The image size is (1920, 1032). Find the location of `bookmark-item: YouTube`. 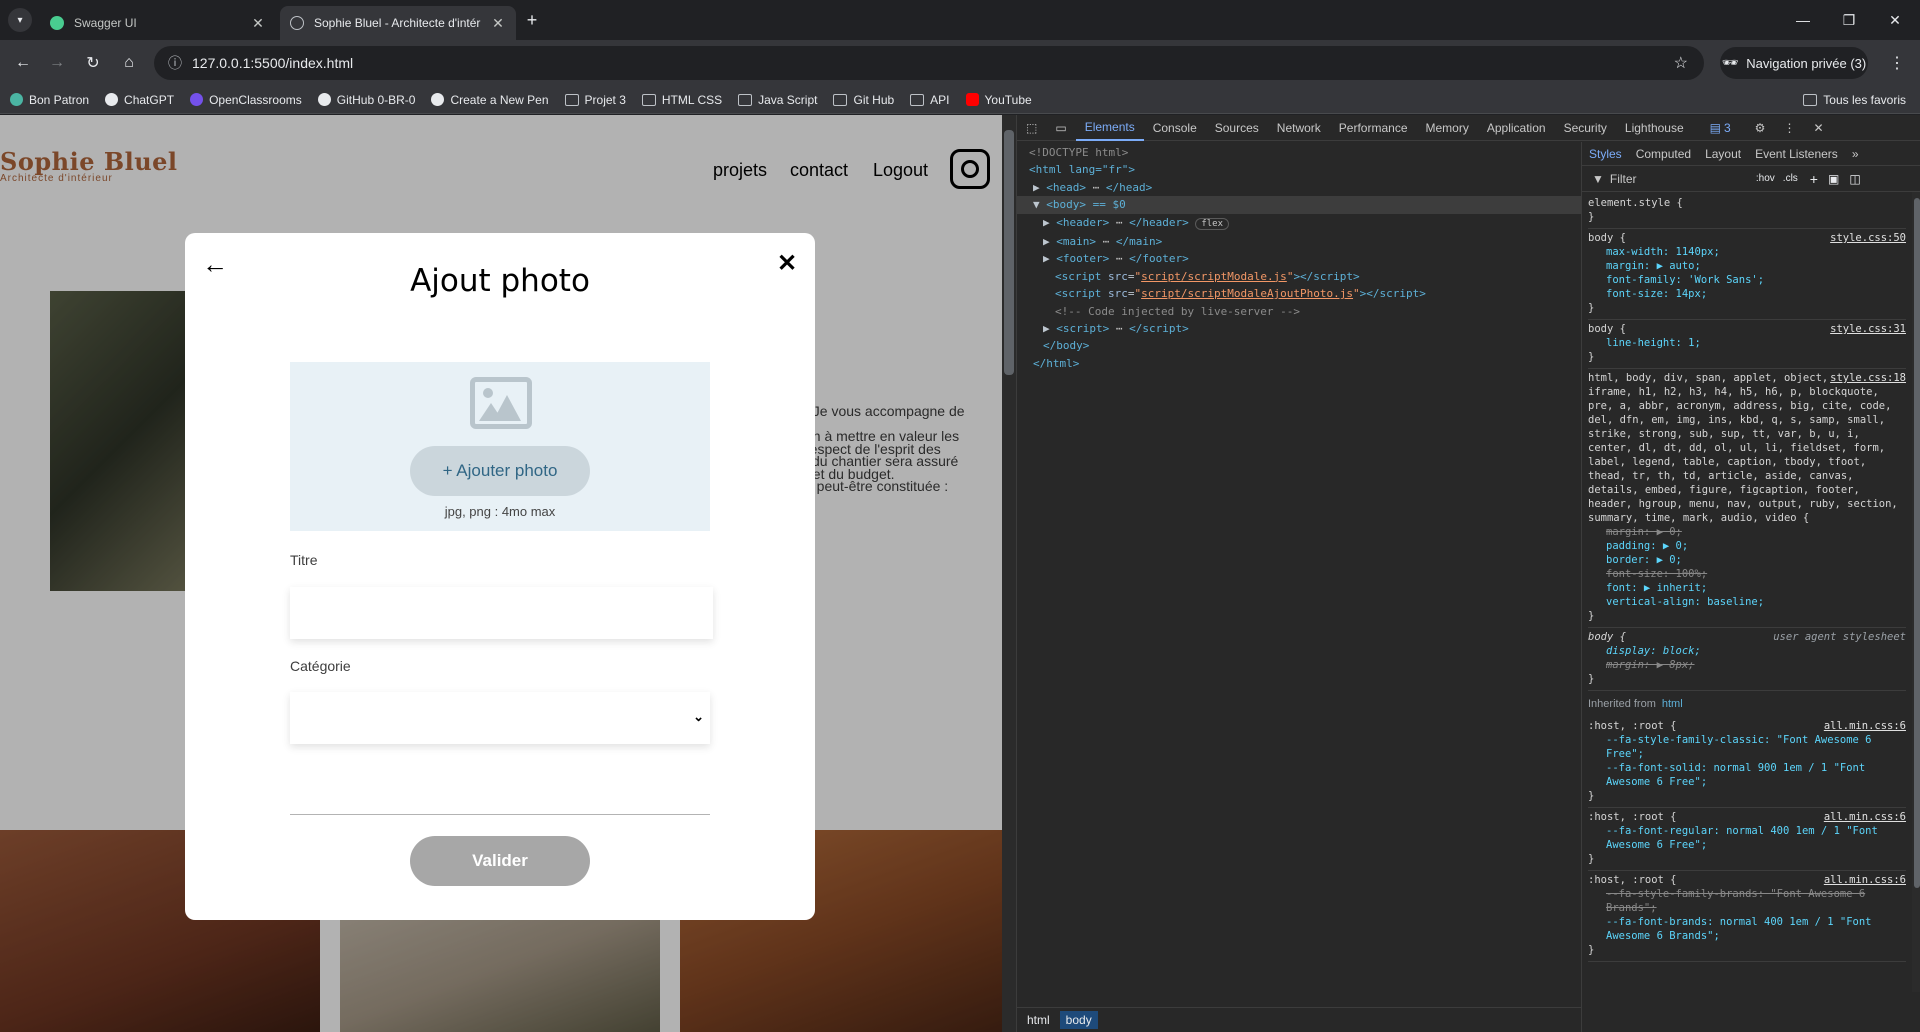

bookmark-item: YouTube is located at coordinates (998, 100).